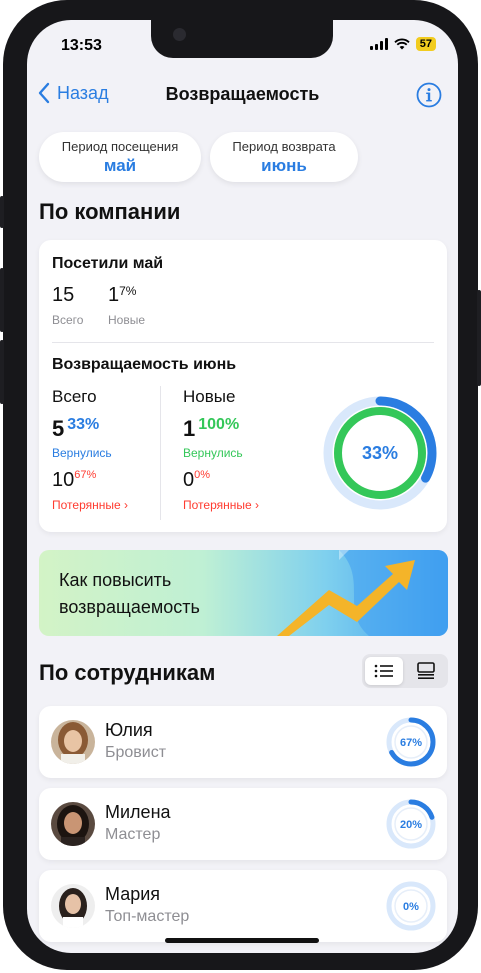 This screenshot has width=481, height=973. I want to click on return-ring-label: 33%, so click(380, 453).